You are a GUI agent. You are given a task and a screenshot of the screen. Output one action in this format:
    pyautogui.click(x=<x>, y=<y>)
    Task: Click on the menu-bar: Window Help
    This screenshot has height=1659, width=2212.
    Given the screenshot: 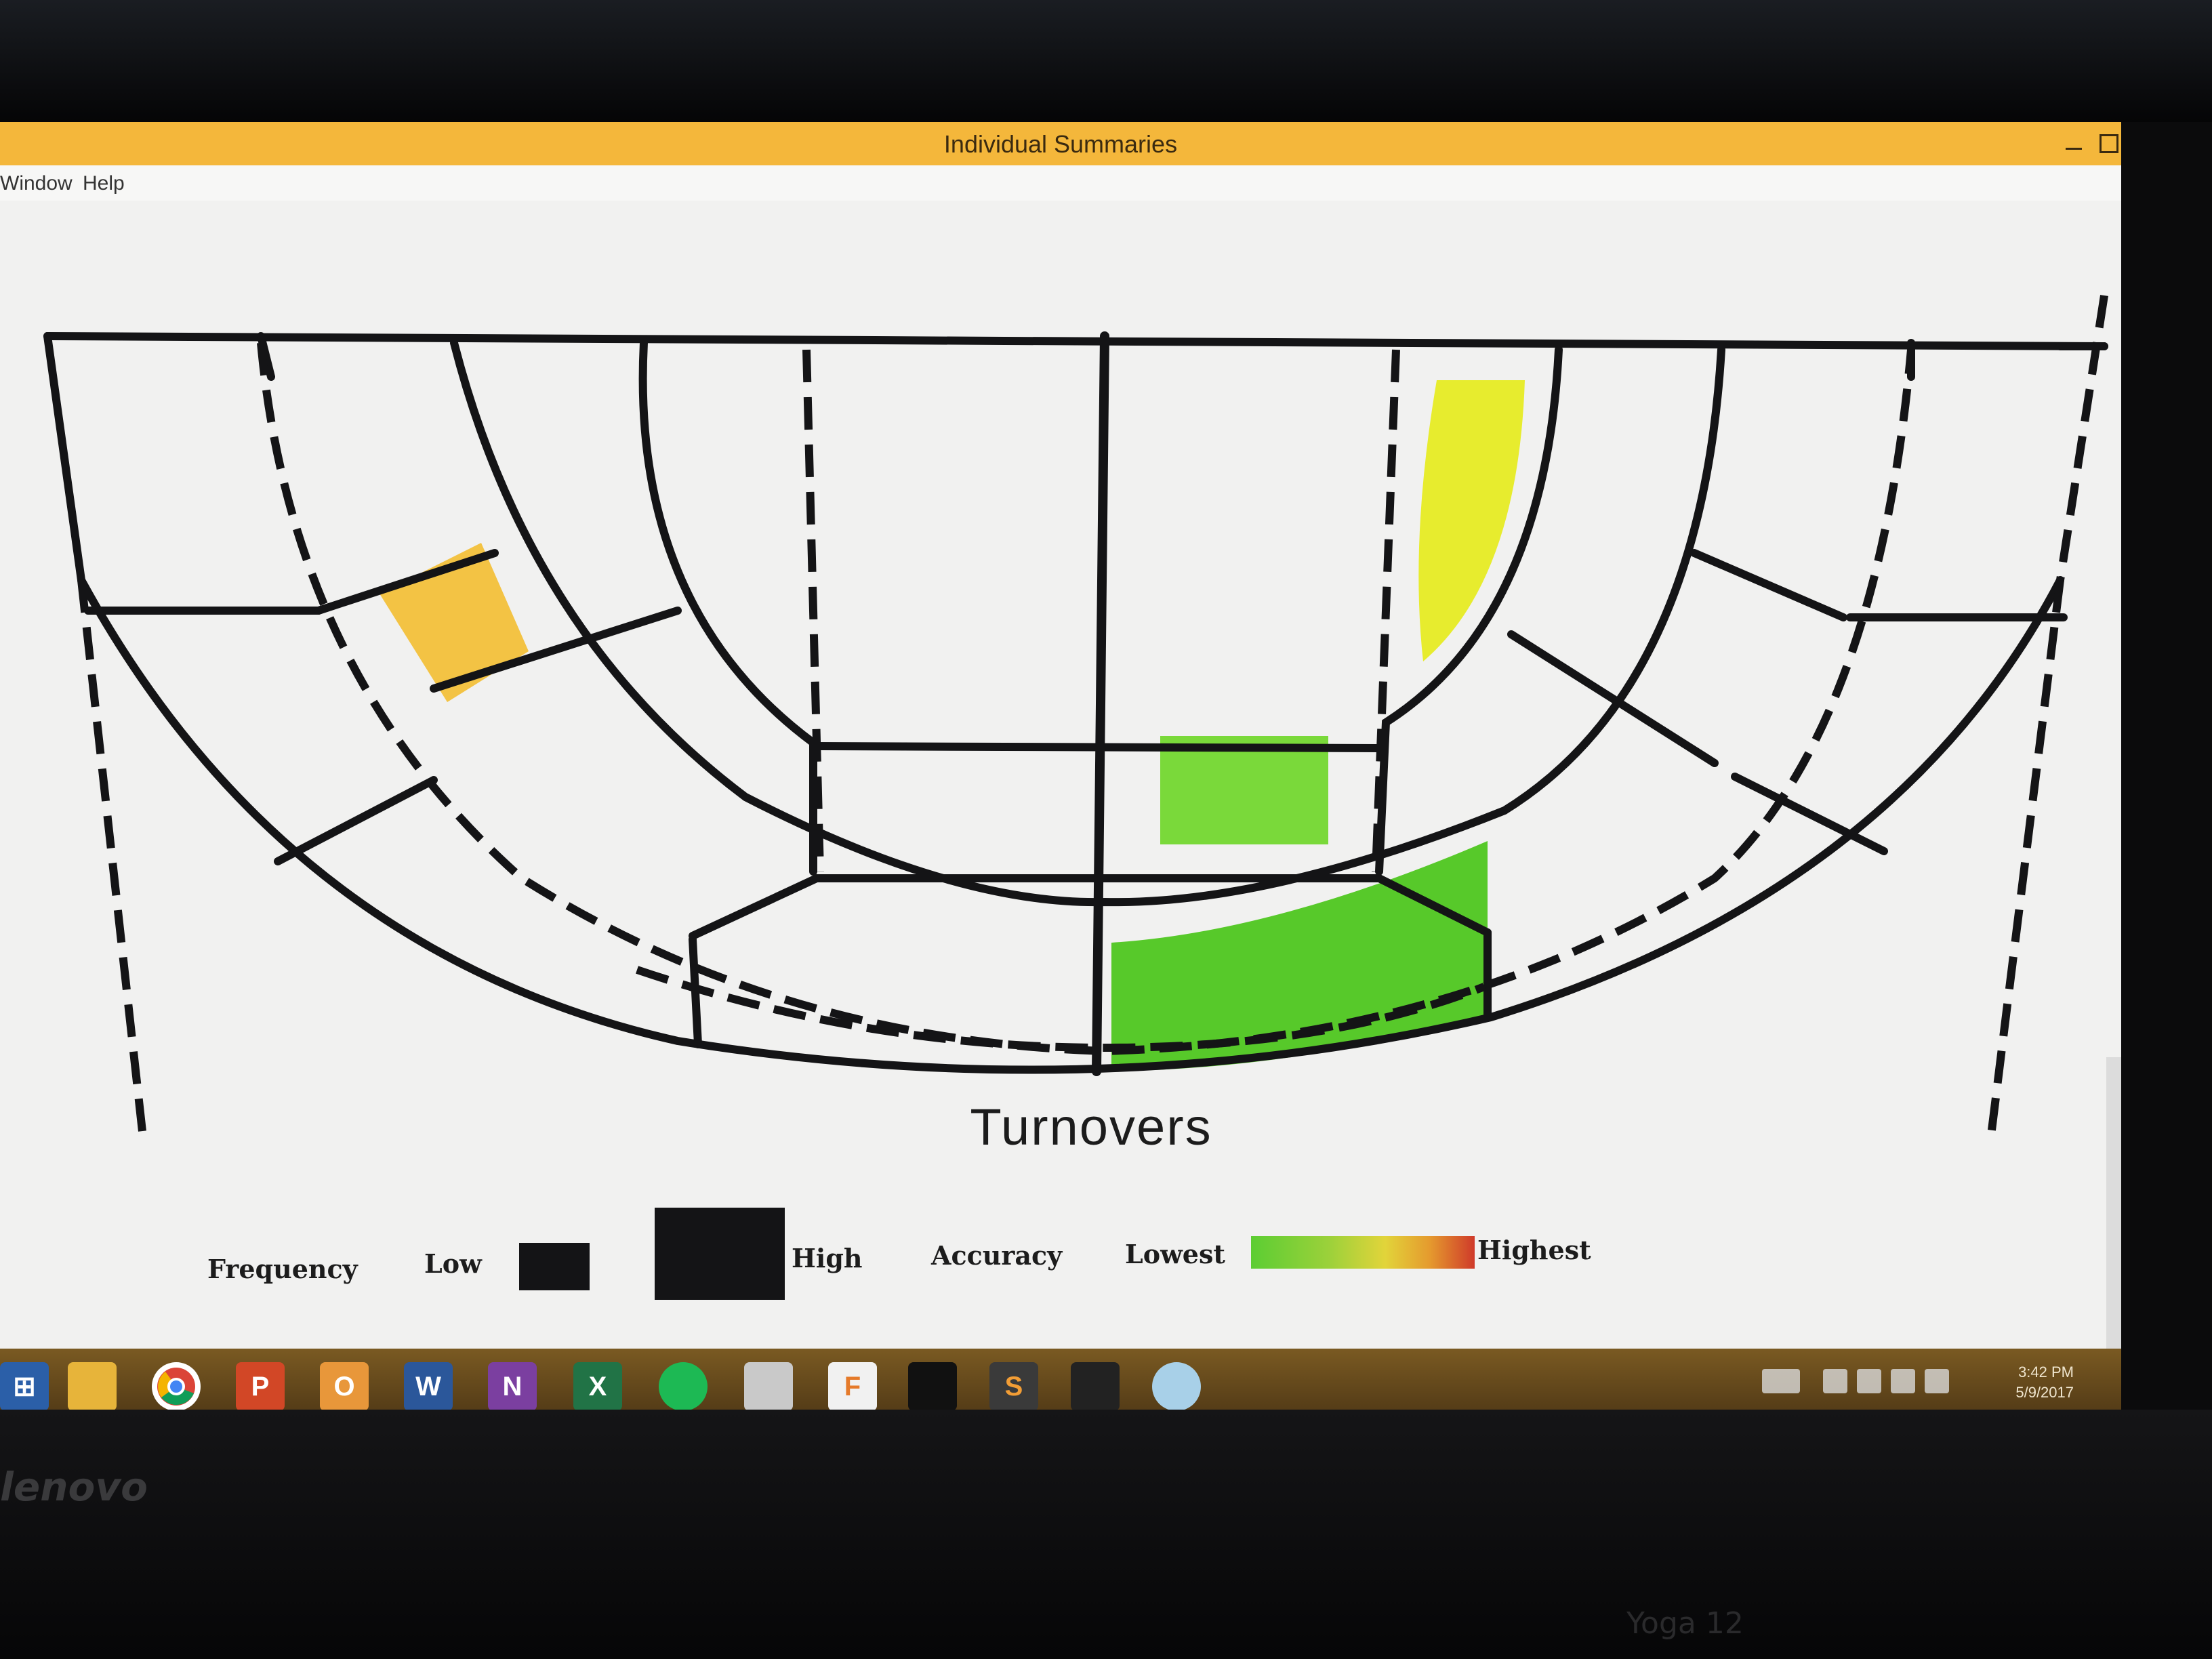 What is the action you would take?
    pyautogui.click(x=1060, y=183)
    